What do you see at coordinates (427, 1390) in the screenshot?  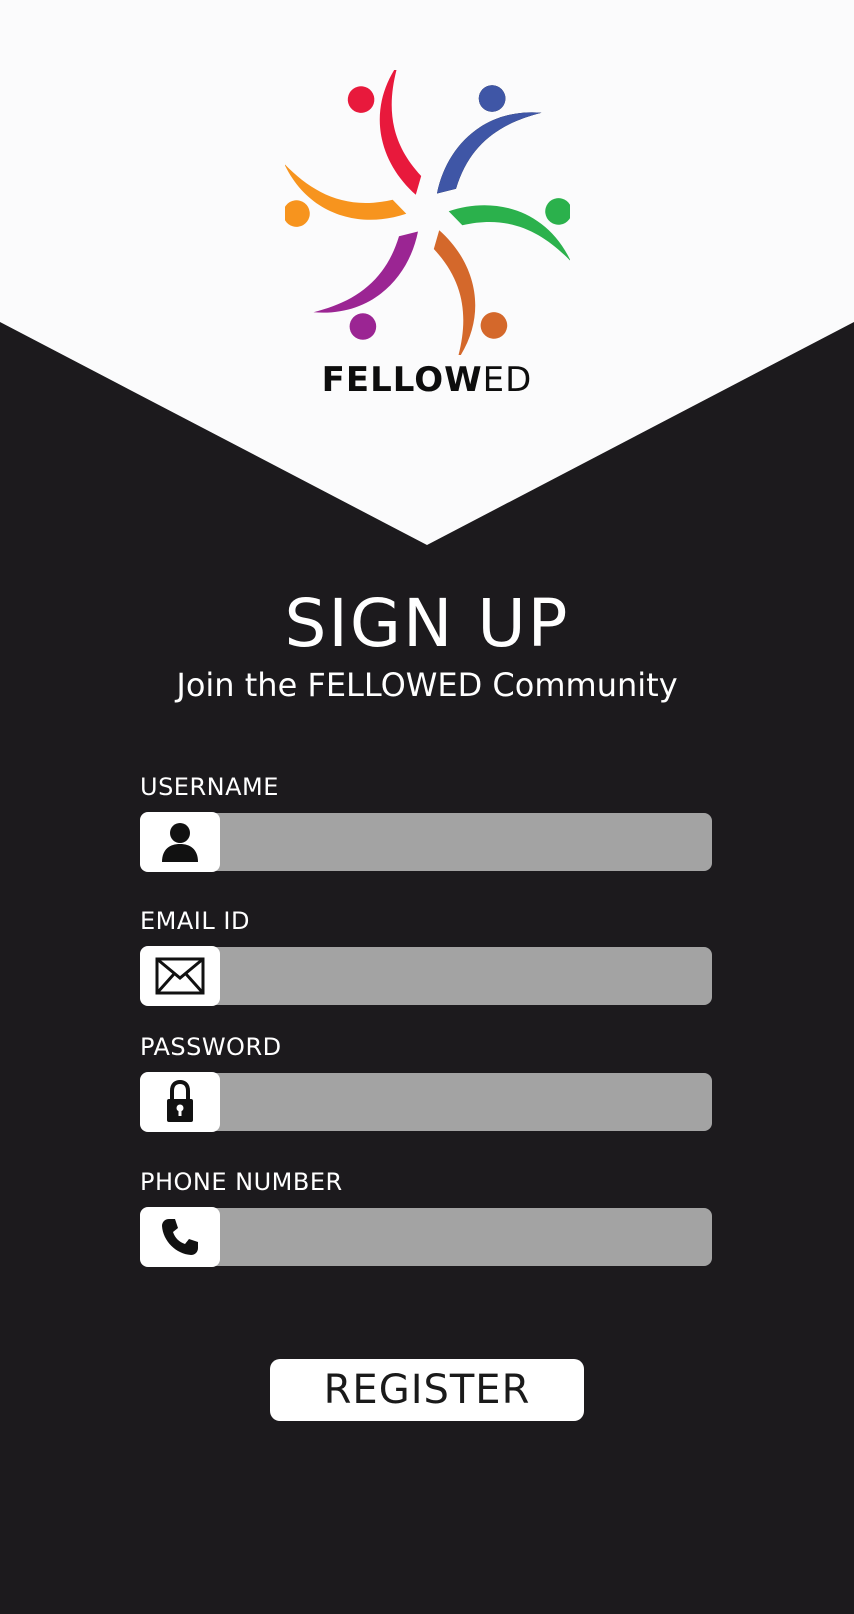 I see `register-button: REGISTER` at bounding box center [427, 1390].